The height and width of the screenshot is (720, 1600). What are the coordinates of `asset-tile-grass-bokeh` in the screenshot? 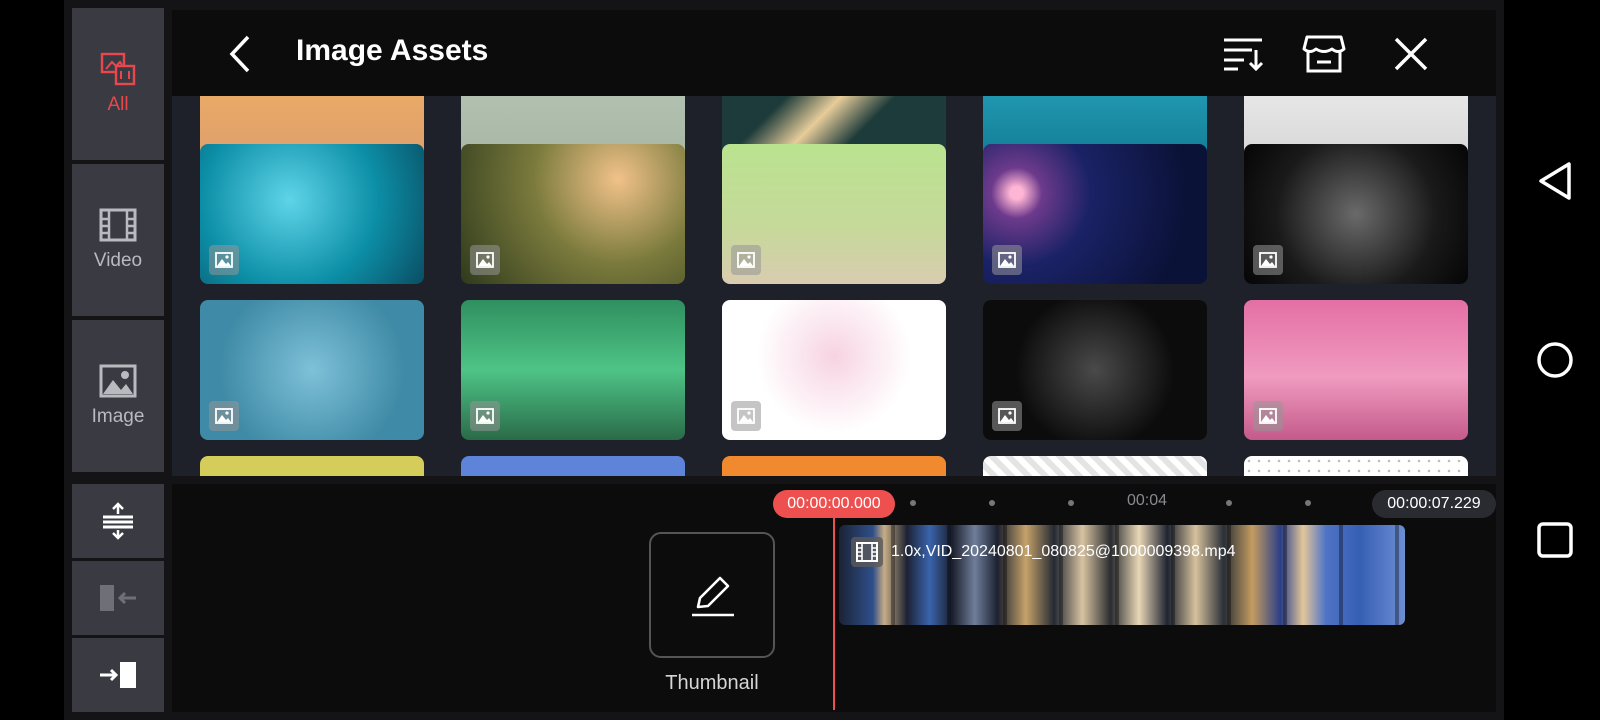 It's located at (573, 214).